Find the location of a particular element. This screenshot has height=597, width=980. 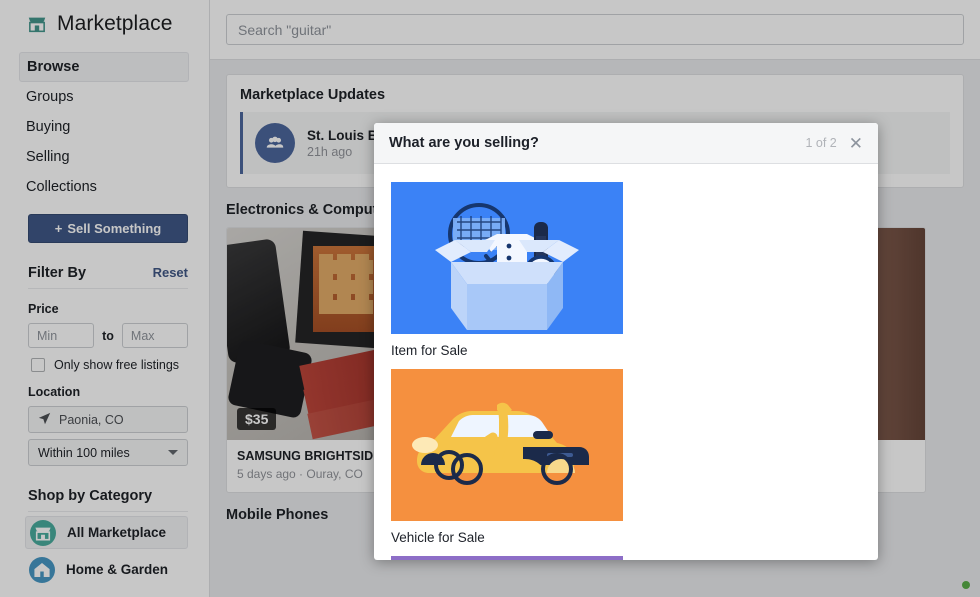

open-box-icon is located at coordinates (507, 258).